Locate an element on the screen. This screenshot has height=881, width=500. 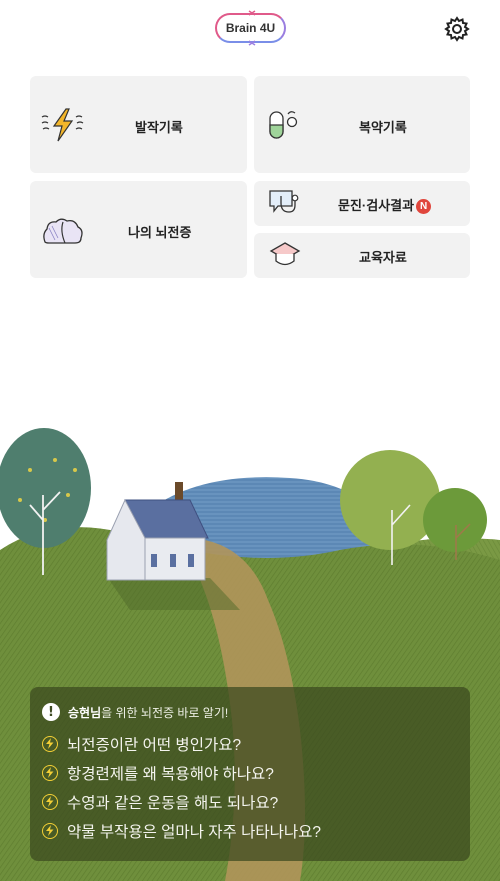
logo-mark-icon is located at coordinates (252, 13).